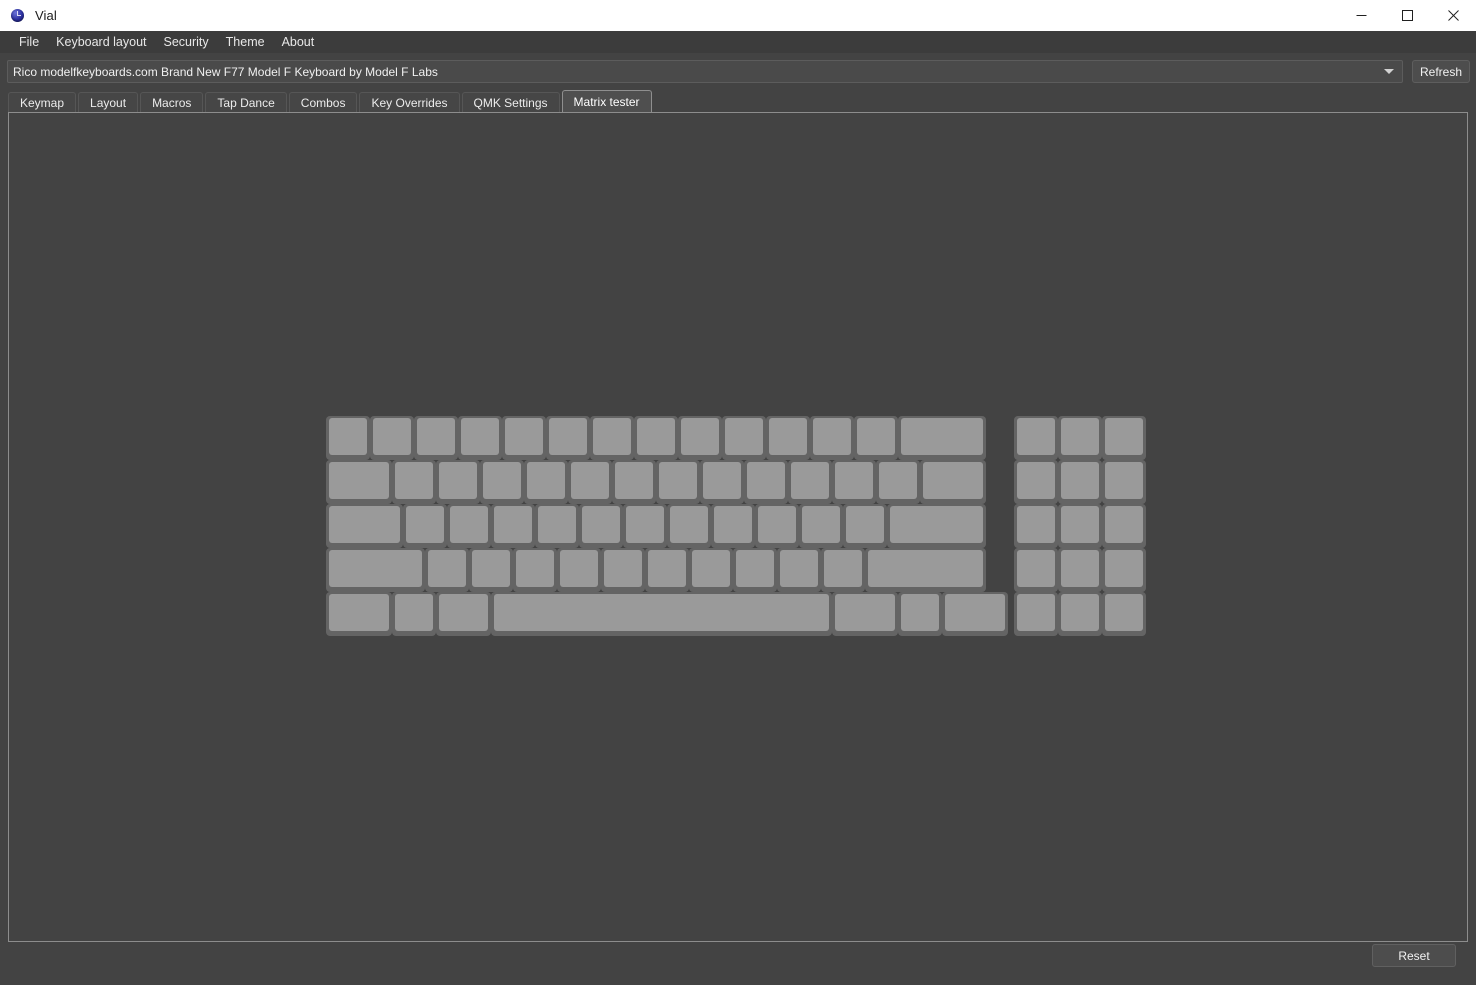 The height and width of the screenshot is (985, 1476). Describe the element at coordinates (920, 614) in the screenshot. I see `matrix-key-r4-c5` at that location.